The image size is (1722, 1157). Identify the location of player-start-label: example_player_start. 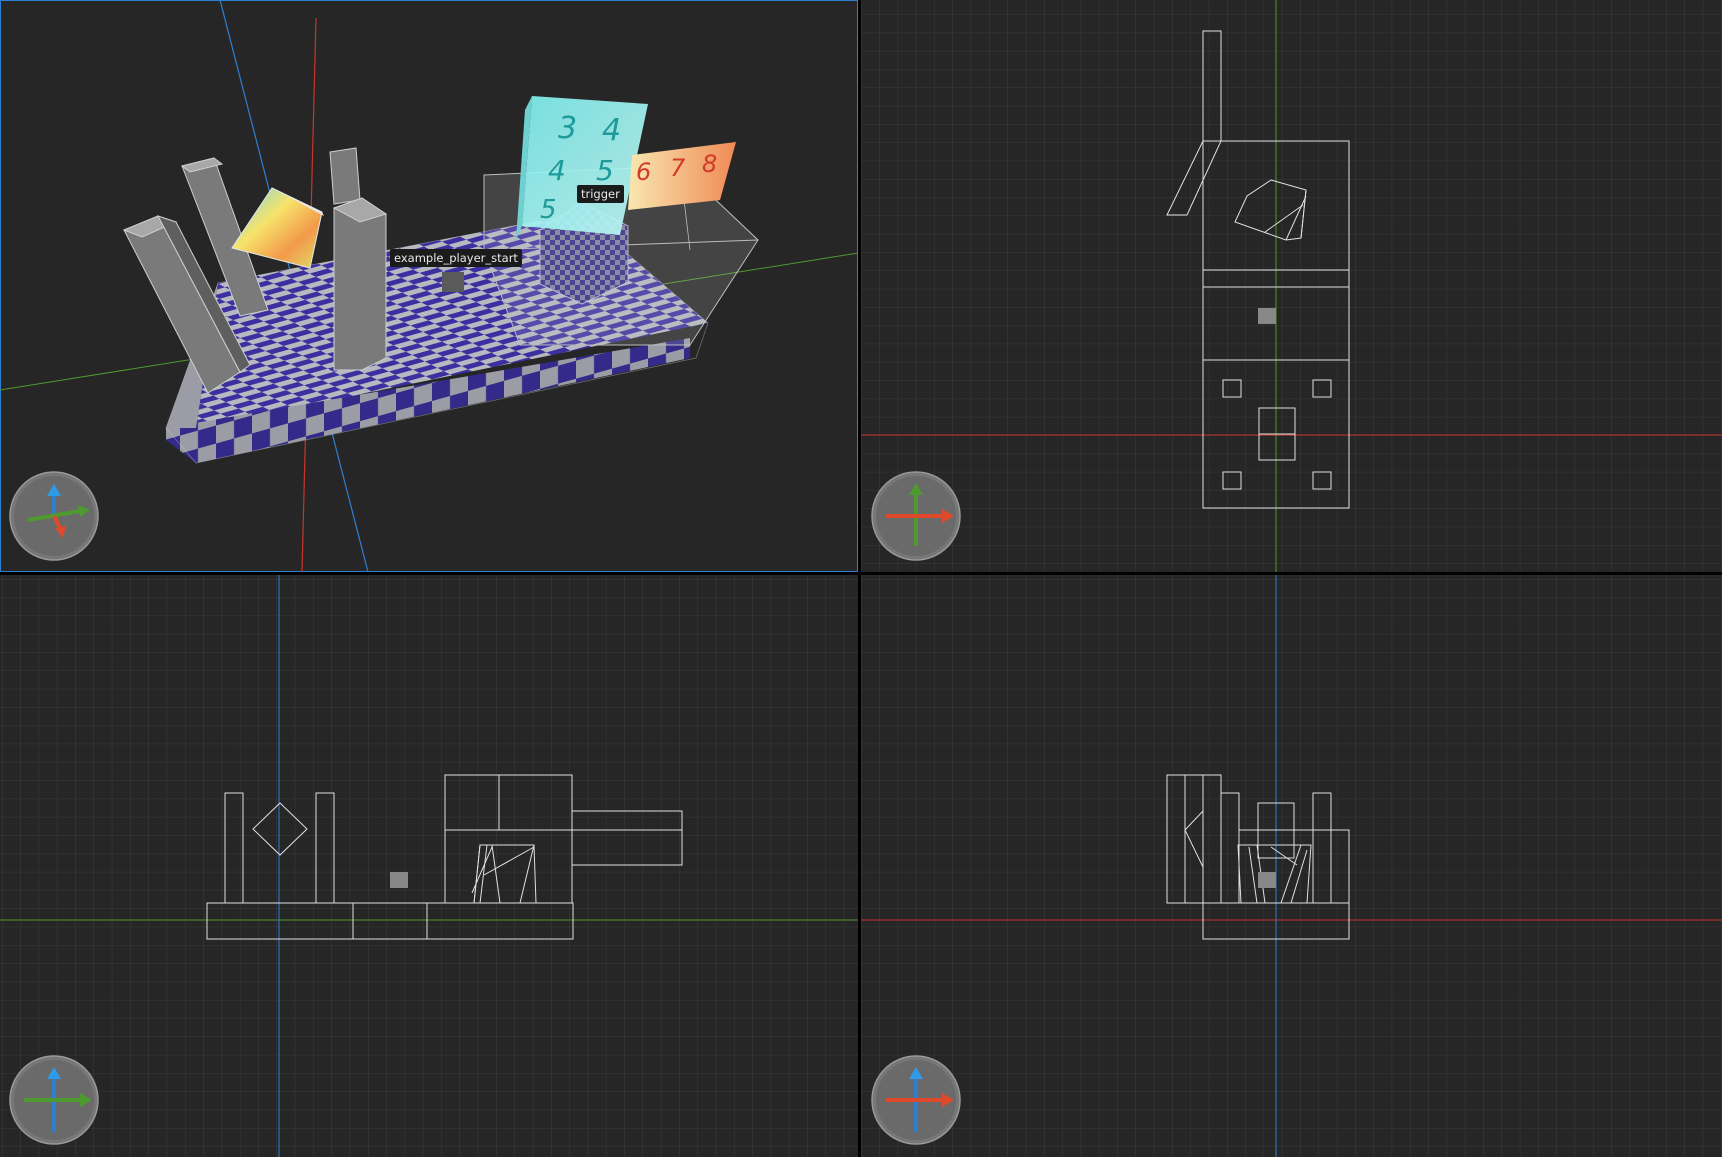
(456, 258).